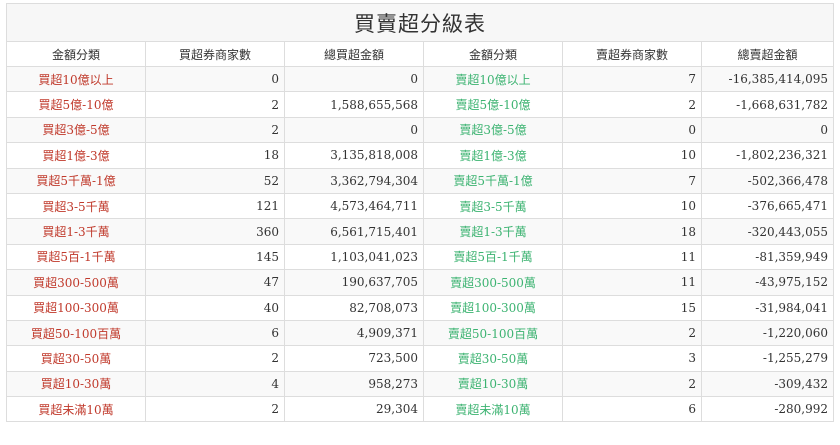 The width and height of the screenshot is (840, 445). I want to click on sell-category-cell: 賣超30-50萬, so click(493, 358).